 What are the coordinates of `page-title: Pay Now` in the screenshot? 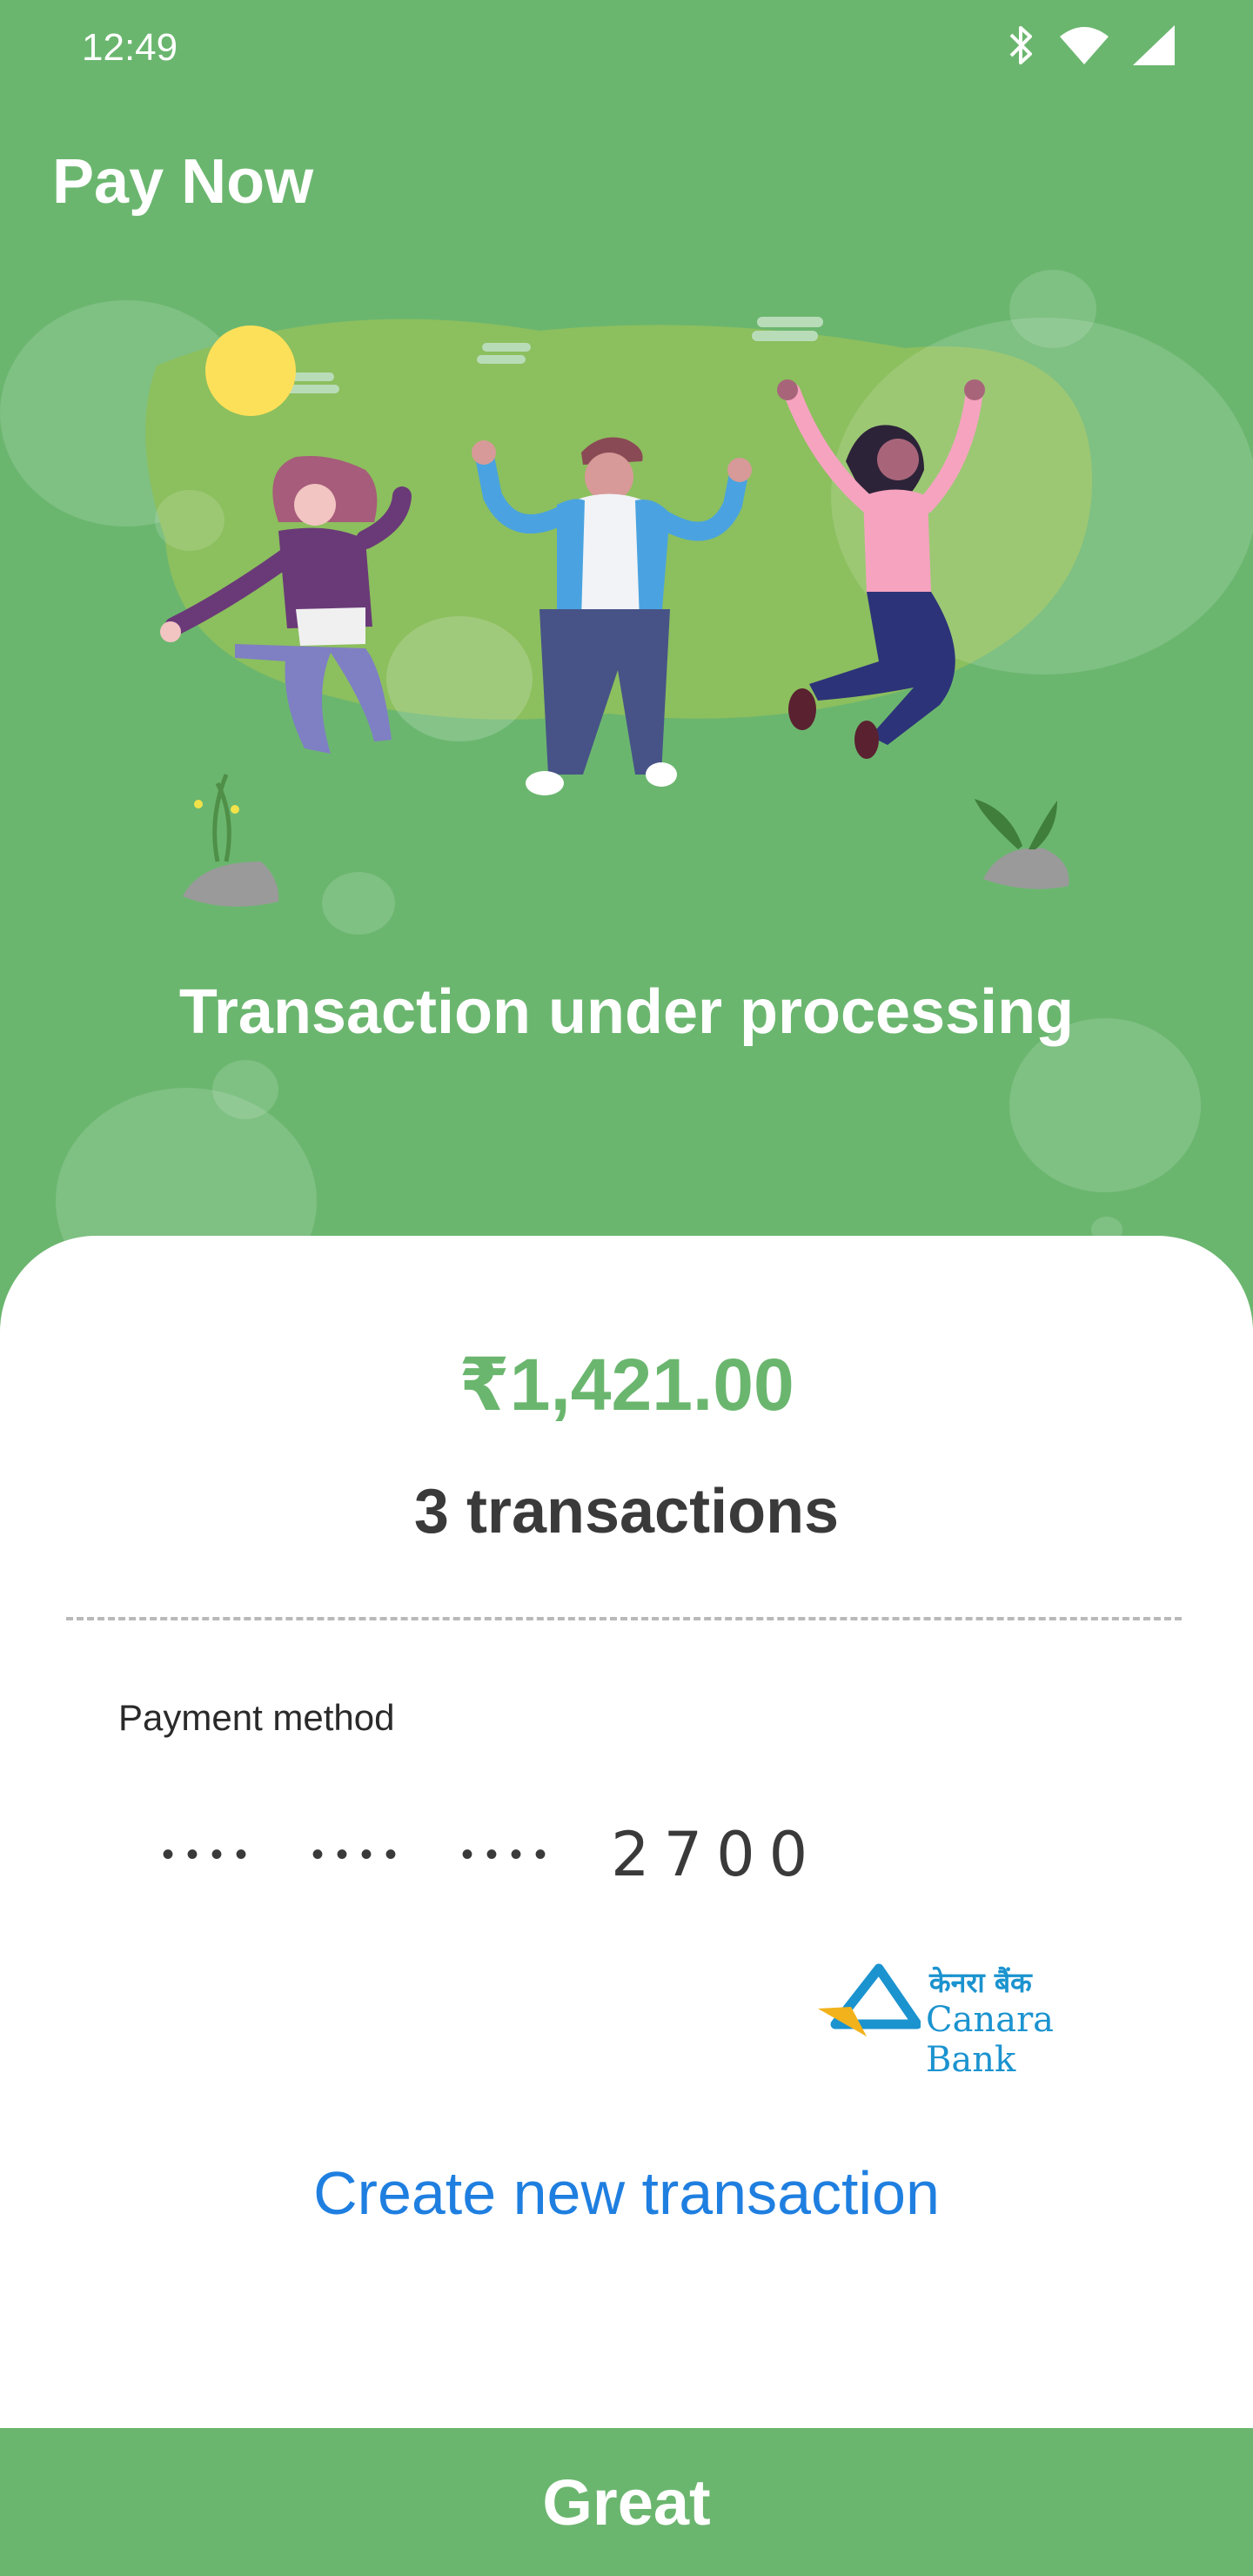 It's located at (183, 182).